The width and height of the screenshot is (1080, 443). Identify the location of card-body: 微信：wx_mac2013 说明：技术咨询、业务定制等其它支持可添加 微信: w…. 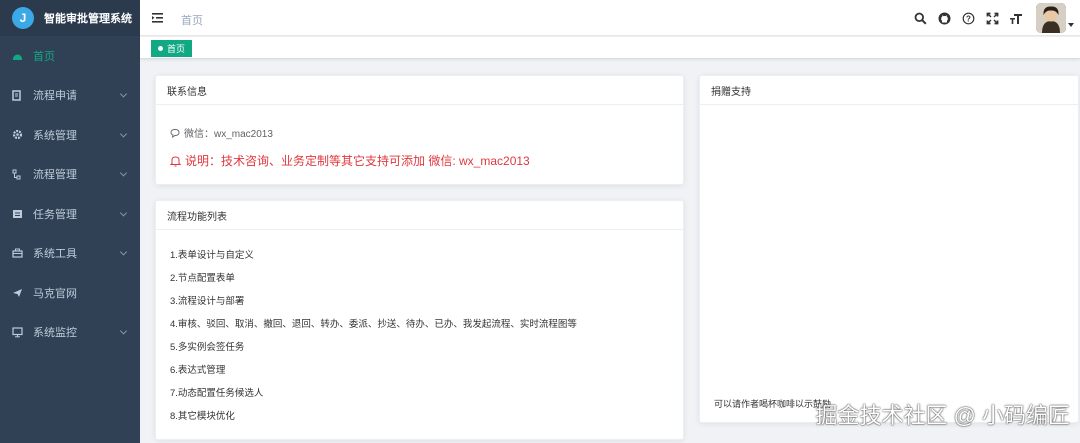
(419, 147).